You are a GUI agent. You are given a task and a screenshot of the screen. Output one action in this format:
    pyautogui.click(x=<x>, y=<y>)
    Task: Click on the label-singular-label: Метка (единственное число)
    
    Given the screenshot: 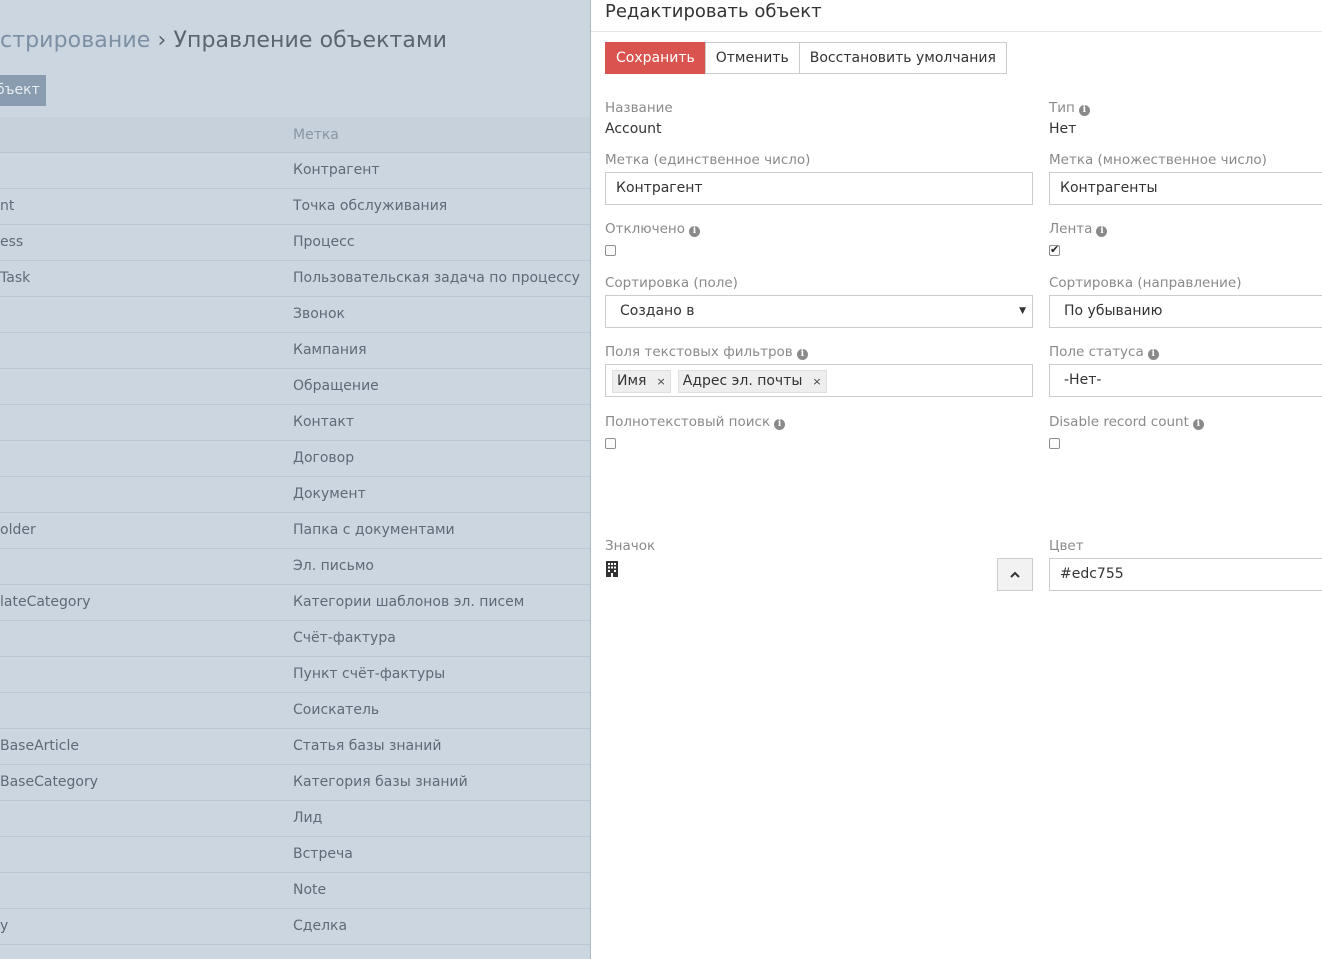 What is the action you would take?
    pyautogui.click(x=708, y=160)
    